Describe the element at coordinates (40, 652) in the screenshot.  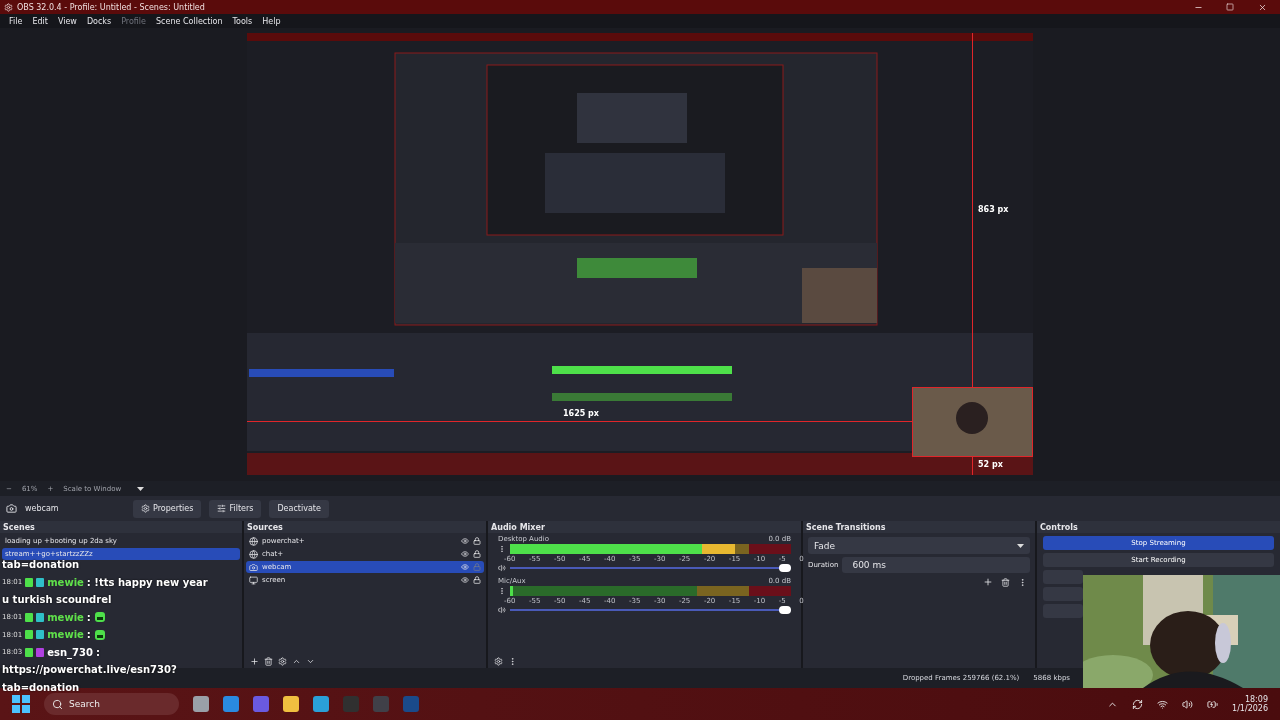
I see `microphone-badge-icon` at that location.